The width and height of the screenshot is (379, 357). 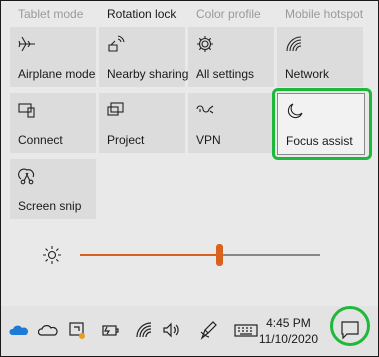 What do you see at coordinates (48, 330) in the screenshot?
I see `cloud-icon` at bounding box center [48, 330].